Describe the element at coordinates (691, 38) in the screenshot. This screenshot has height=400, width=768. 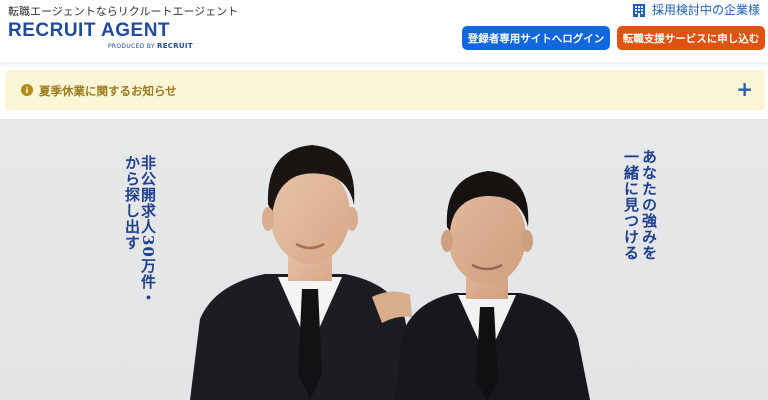
I see `apply-button: 転職支援サービスに申し込む` at that location.